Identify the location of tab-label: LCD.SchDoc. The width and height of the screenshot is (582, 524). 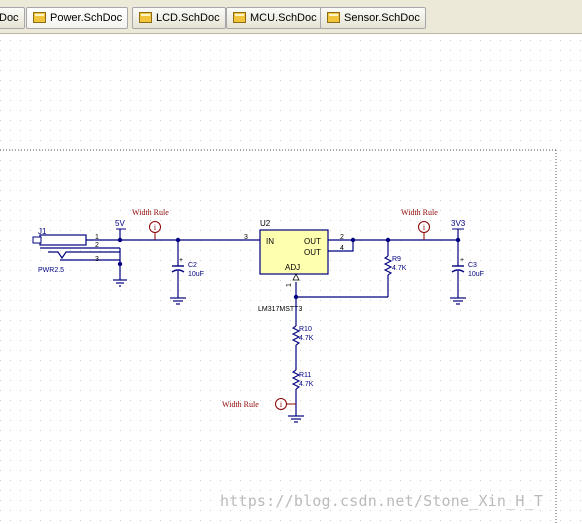
(188, 18).